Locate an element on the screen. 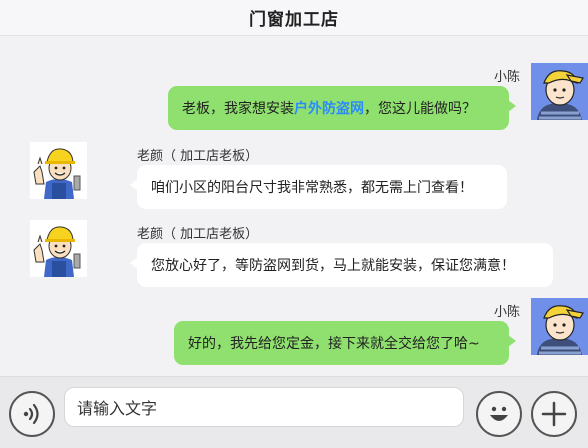 This screenshot has height=448, width=588. voice-button is located at coordinates (32, 414).